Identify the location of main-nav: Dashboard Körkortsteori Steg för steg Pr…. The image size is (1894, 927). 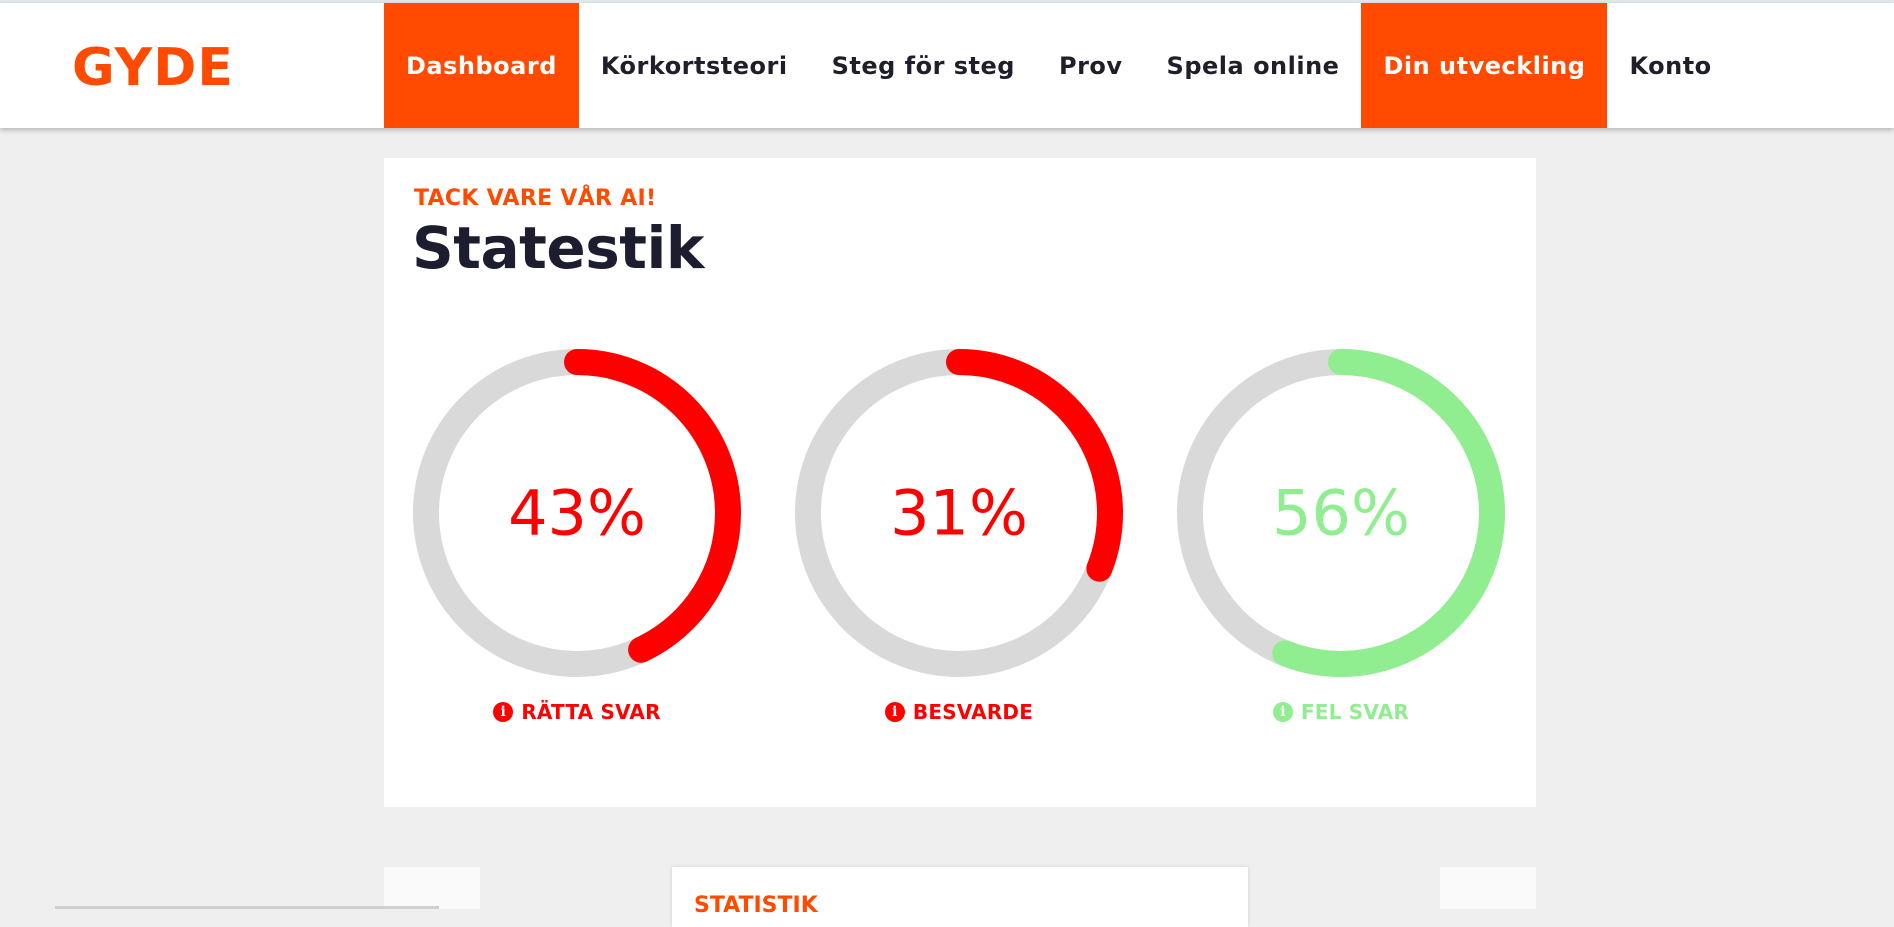
(1059, 65).